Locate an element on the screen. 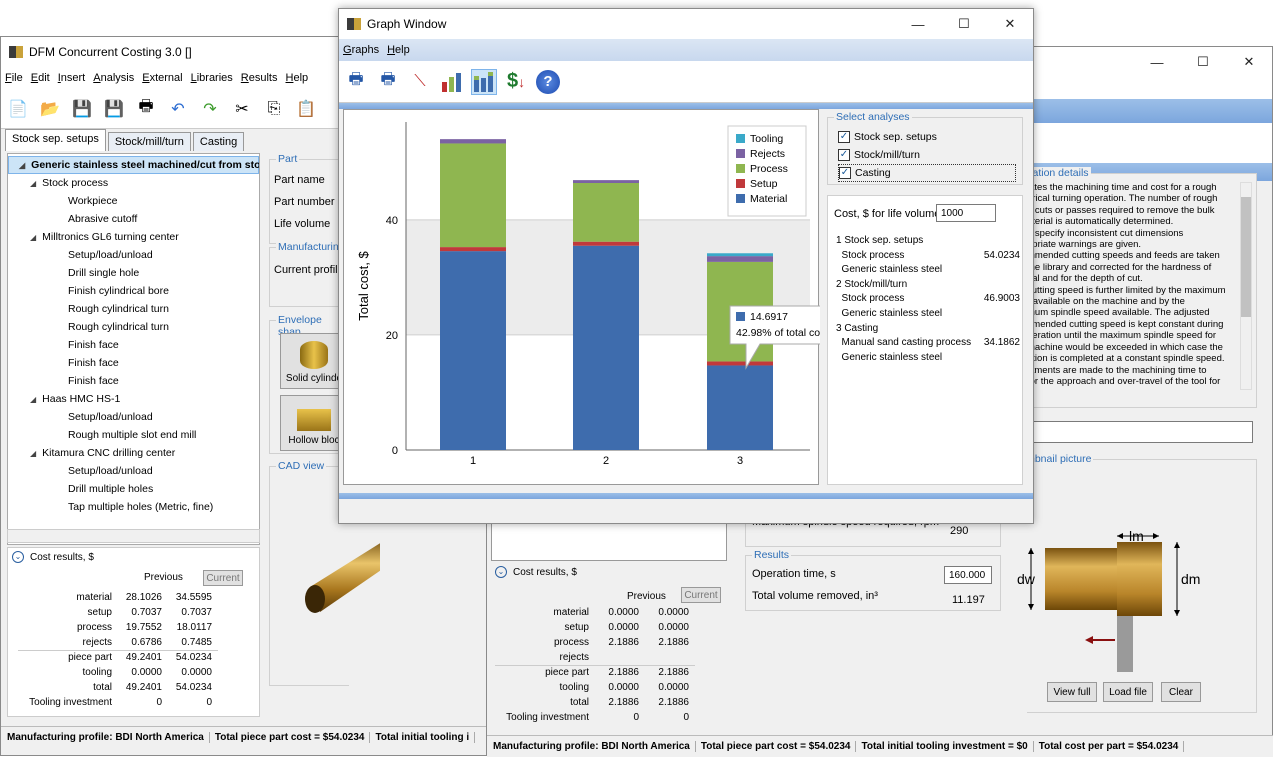 The height and width of the screenshot is (757, 1273). minimize-icon: — is located at coordinates (1157, 62).